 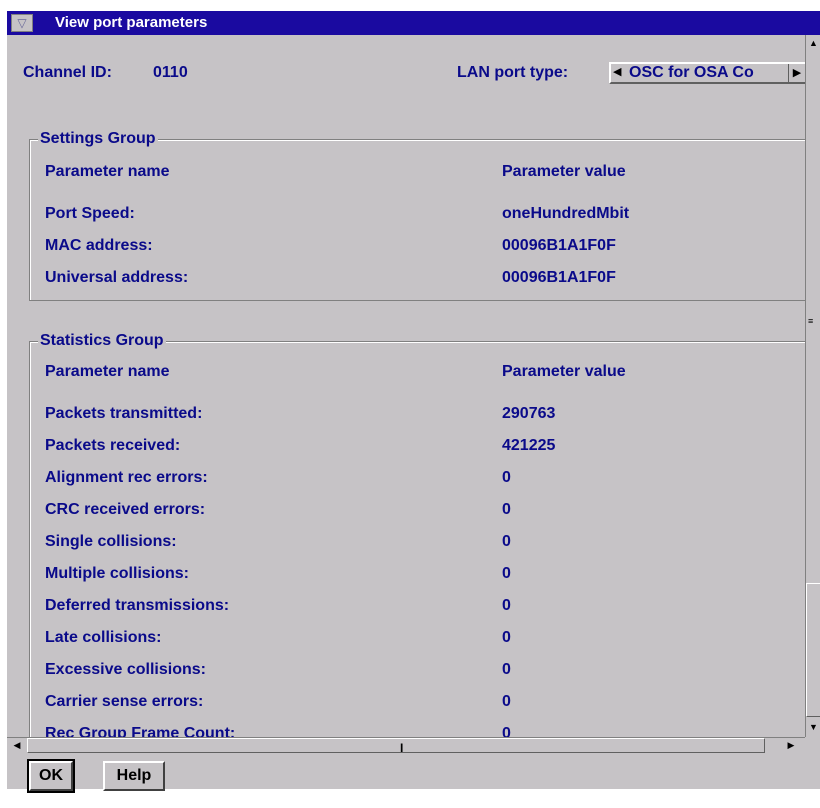 I want to click on channel-id-label: Channel ID:, so click(x=67, y=72).